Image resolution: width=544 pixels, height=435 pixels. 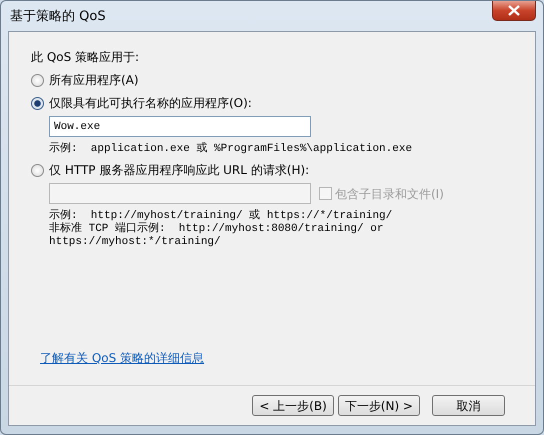 What do you see at coordinates (293, 405) in the screenshot?
I see `back-button: < 上一步(B)` at bounding box center [293, 405].